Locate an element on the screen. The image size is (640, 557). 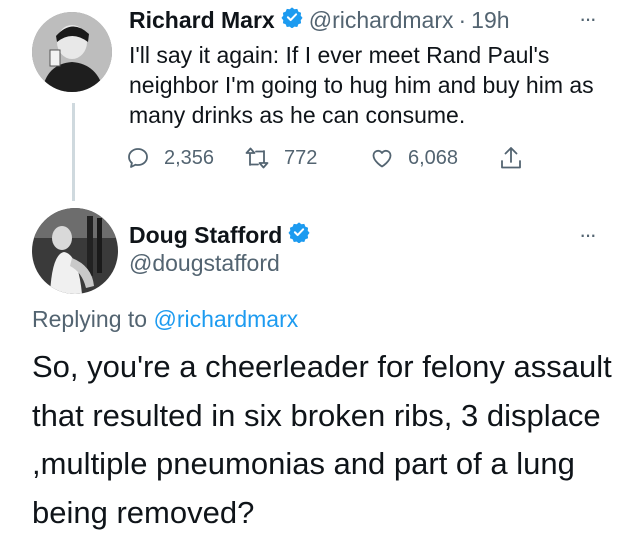
share-button is located at coordinates (518, 158).